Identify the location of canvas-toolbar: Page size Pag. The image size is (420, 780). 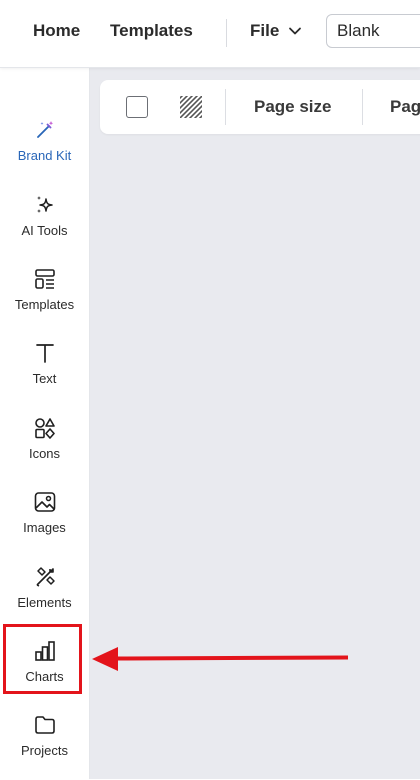
(260, 107).